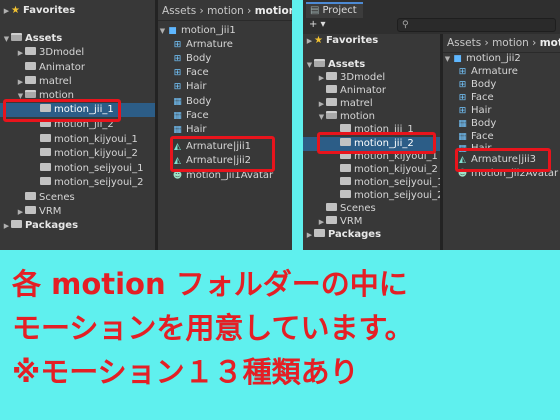 The image size is (560, 420). Describe the element at coordinates (210, 284) in the screenshot. I see `caption-line-1: 各 motion フォルダーの中に` at that location.